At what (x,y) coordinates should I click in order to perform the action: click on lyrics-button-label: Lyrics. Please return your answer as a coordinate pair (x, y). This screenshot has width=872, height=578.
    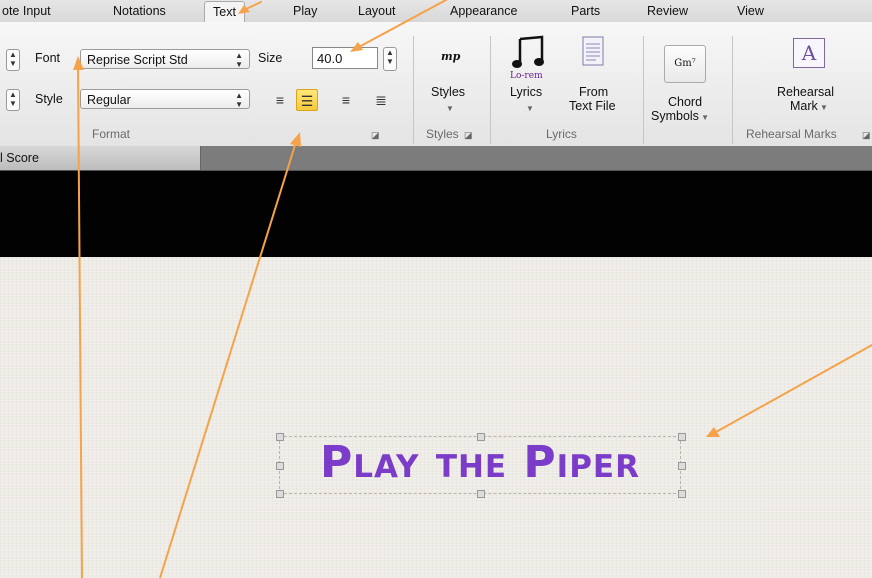
    Looking at the image, I should click on (526, 92).